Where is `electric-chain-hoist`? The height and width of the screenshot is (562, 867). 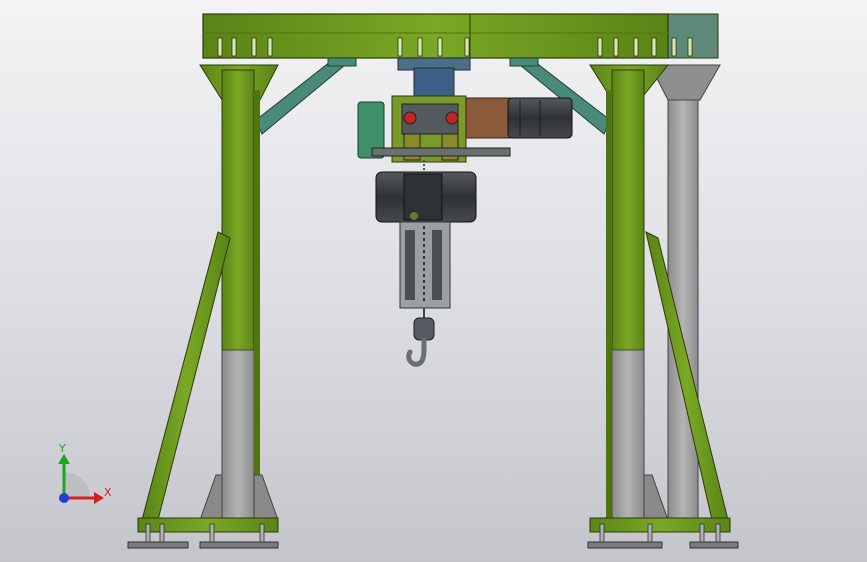
electric-chain-hoist is located at coordinates (426, 234).